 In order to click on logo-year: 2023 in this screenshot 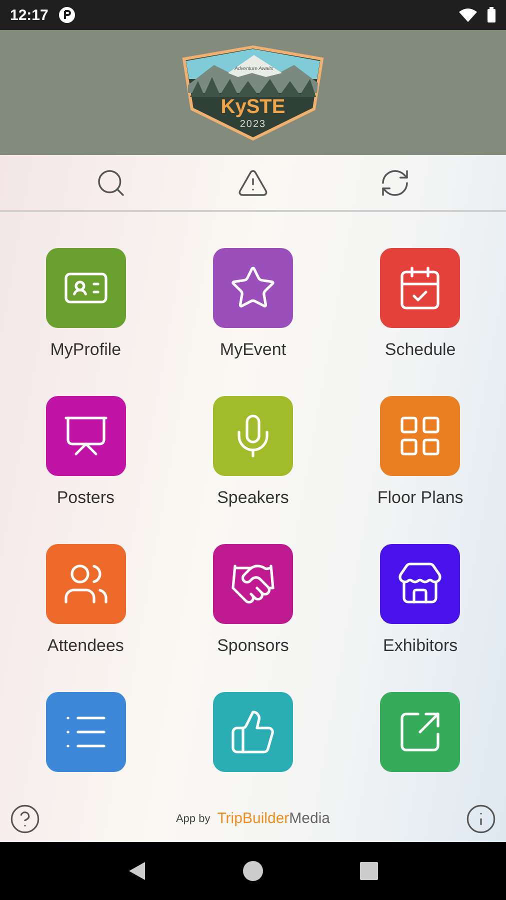, I will do `click(253, 124)`.